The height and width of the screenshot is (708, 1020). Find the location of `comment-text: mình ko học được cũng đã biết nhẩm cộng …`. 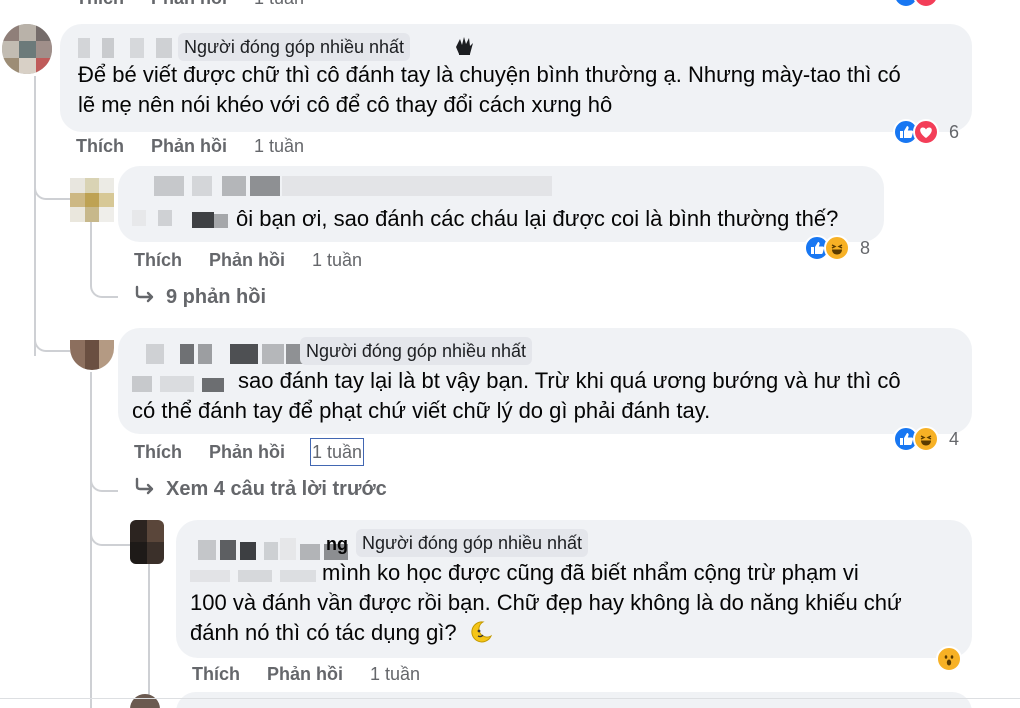

comment-text: mình ko học được cũng đã biết nhẩm cộng … is located at coordinates (575, 603).